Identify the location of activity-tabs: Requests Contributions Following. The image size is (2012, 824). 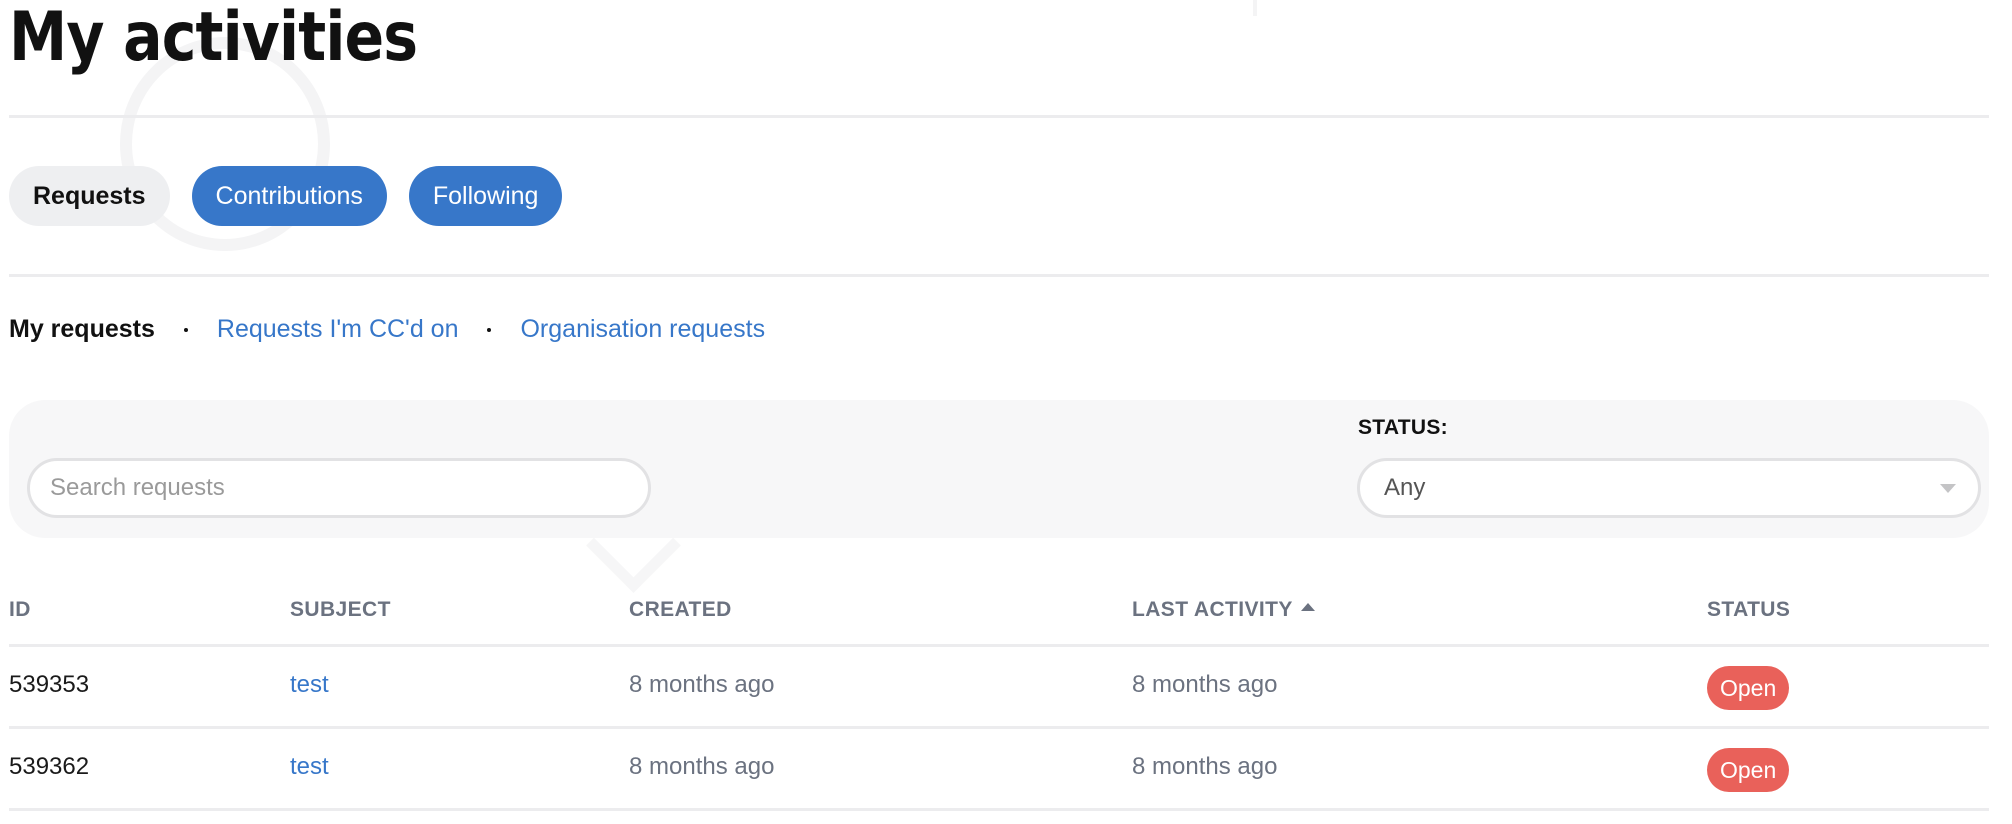
(286, 196).